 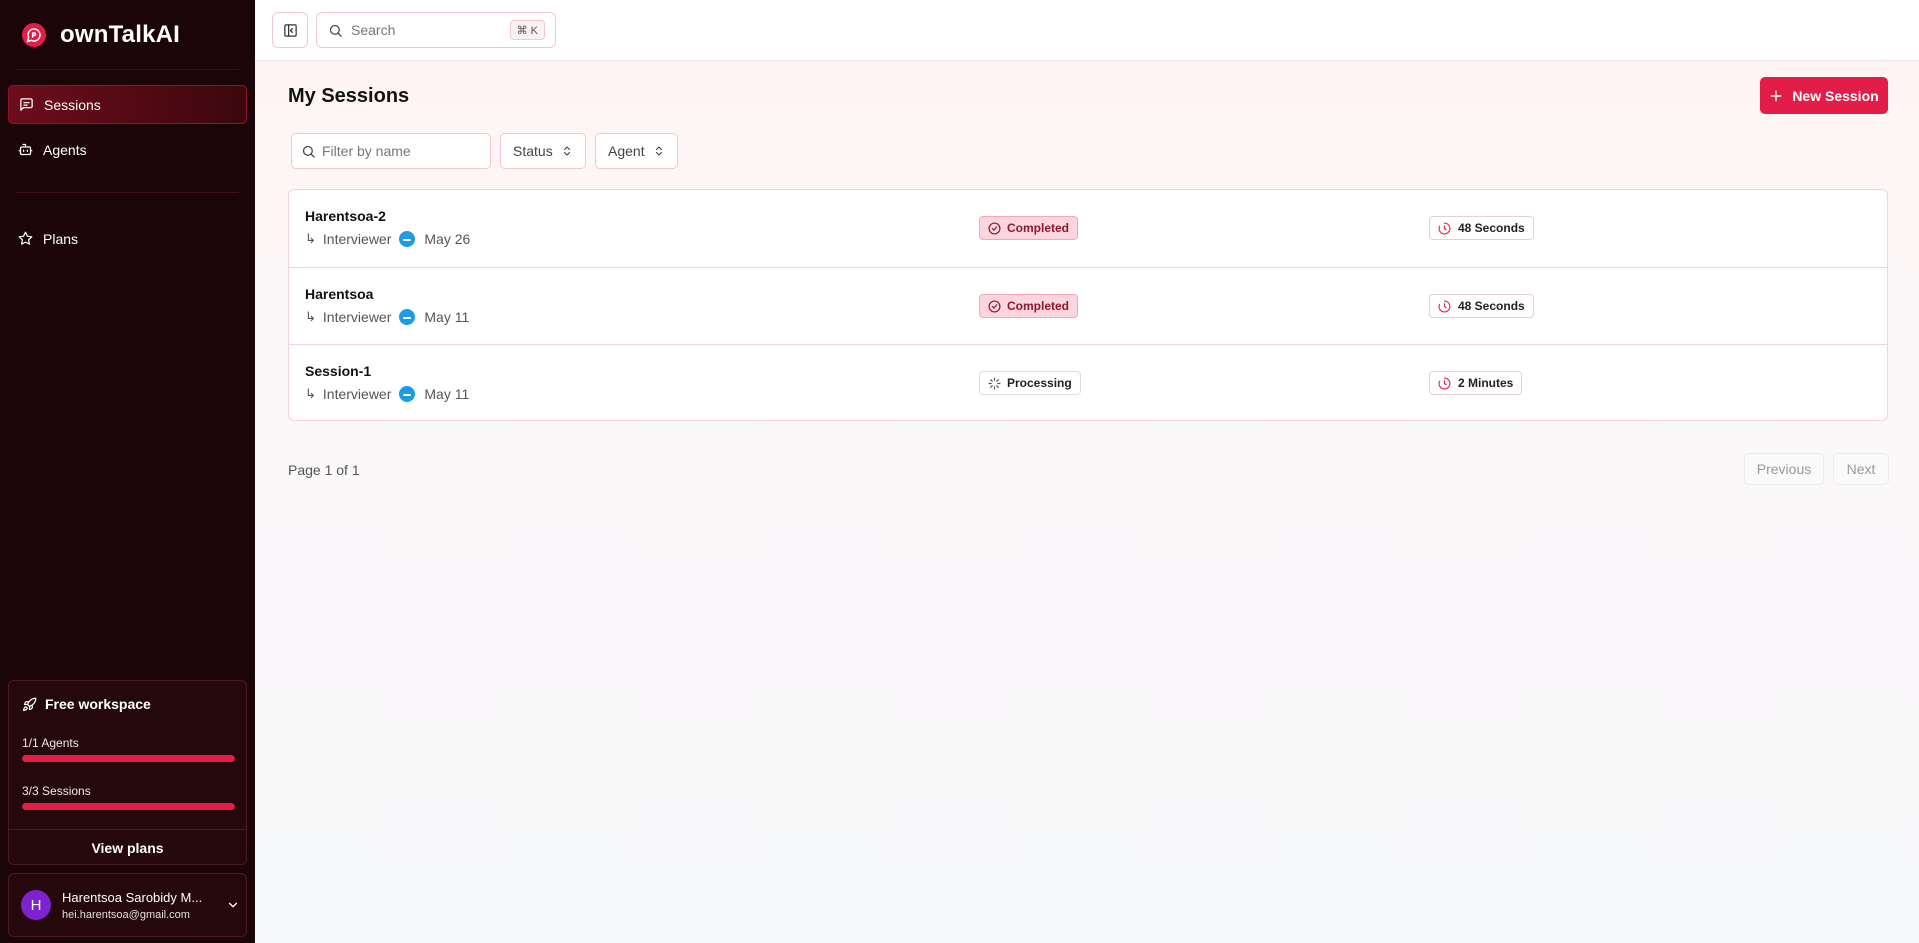 What do you see at coordinates (29, 704) in the screenshot?
I see `rocket-icon` at bounding box center [29, 704].